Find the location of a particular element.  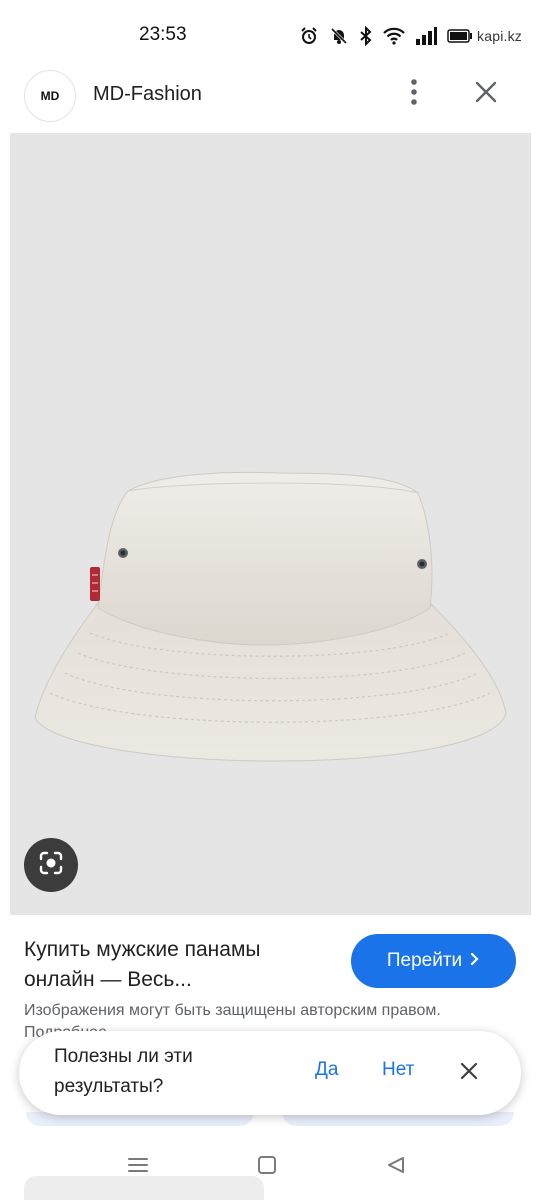

signal-icon is located at coordinates (426, 36).